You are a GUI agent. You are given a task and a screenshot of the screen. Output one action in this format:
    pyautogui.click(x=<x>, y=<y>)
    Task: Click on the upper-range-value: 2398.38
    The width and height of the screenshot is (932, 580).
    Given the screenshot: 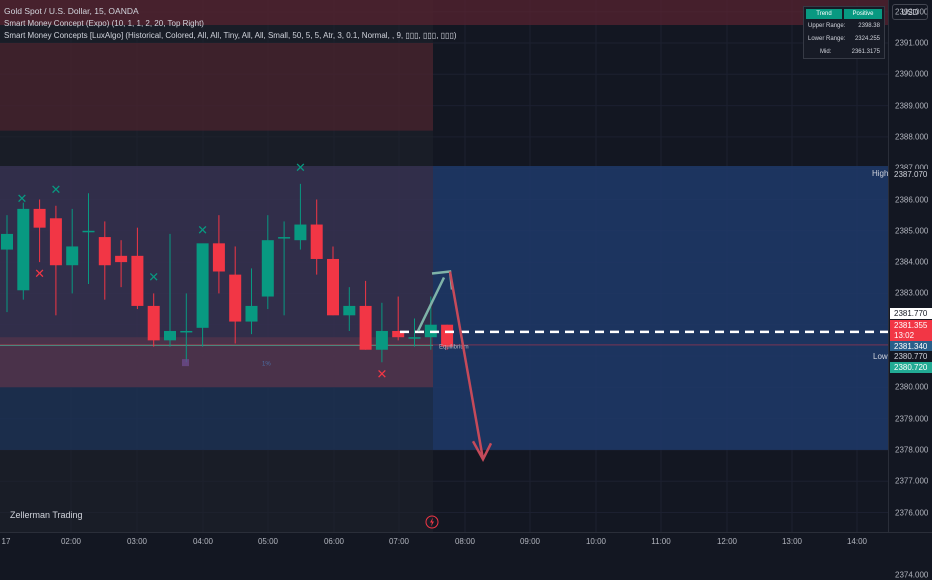 What is the action you would take?
    pyautogui.click(x=869, y=26)
    